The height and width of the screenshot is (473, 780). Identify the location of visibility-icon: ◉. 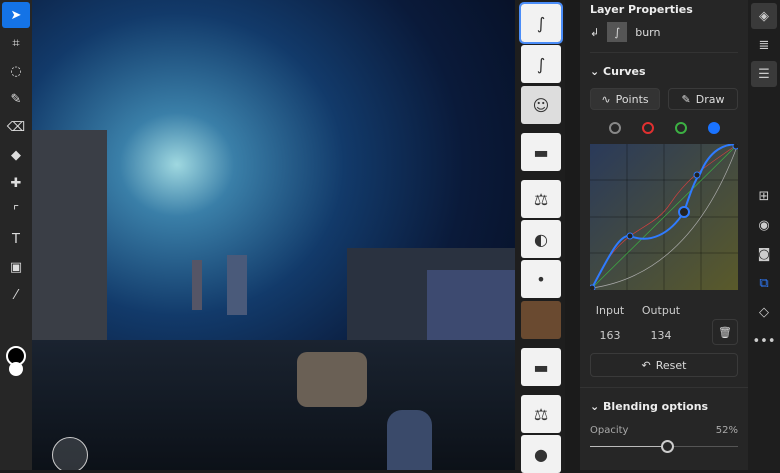
(764, 225).